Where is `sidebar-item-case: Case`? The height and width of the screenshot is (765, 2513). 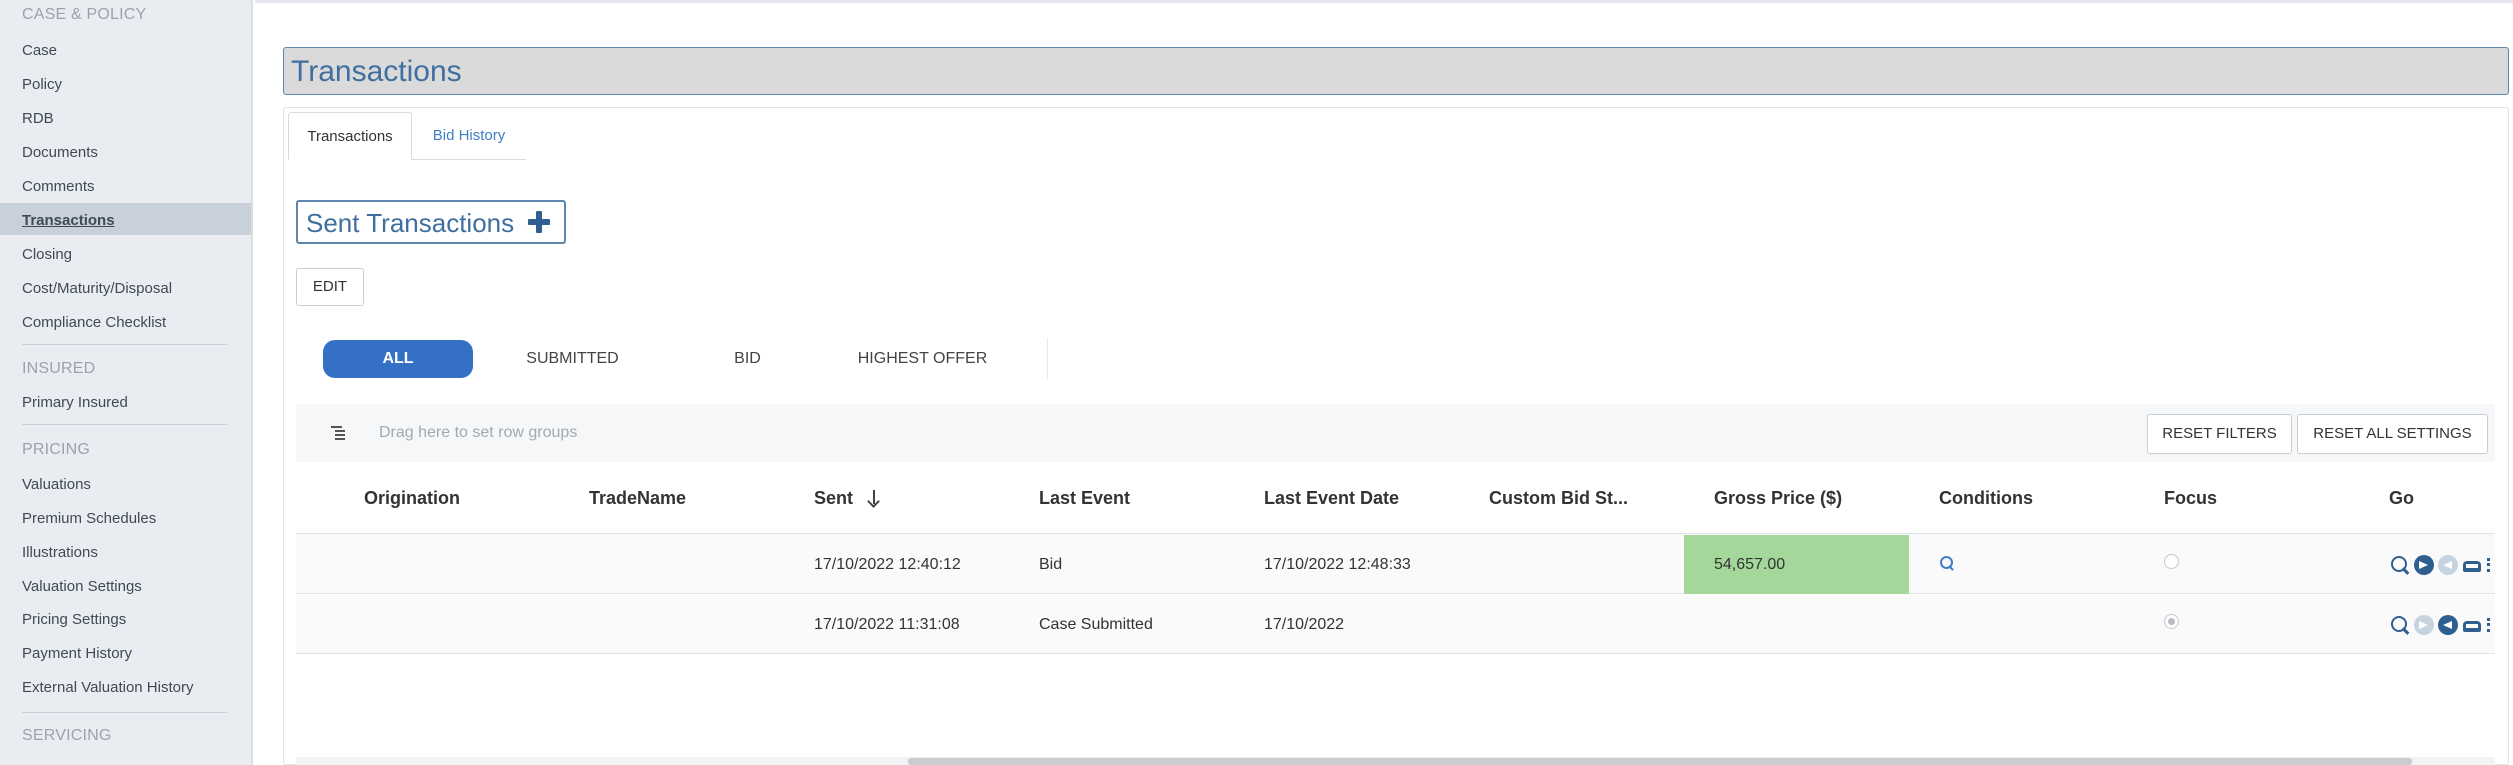 sidebar-item-case: Case is located at coordinates (39, 50).